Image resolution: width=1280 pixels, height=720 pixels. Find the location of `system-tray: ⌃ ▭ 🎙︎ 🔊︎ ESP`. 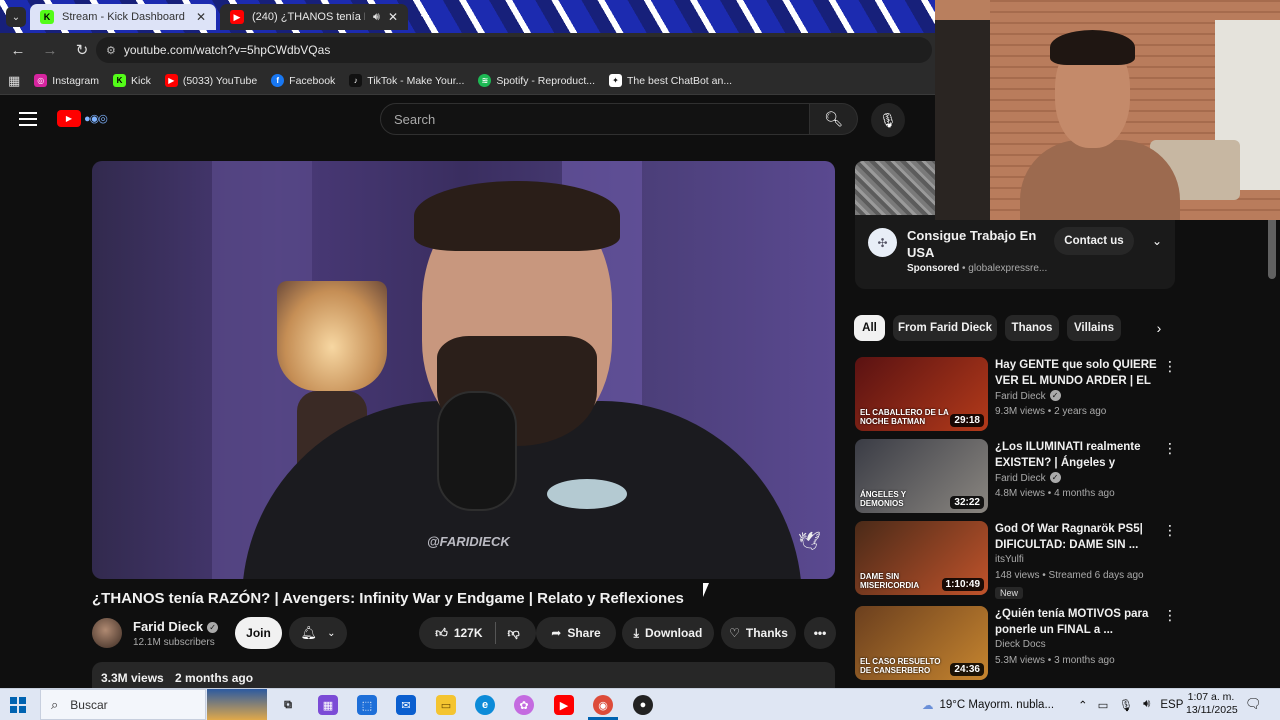

system-tray: ⌃ ▭ 🎙︎ 🔊︎ ESP is located at coordinates (1130, 704).